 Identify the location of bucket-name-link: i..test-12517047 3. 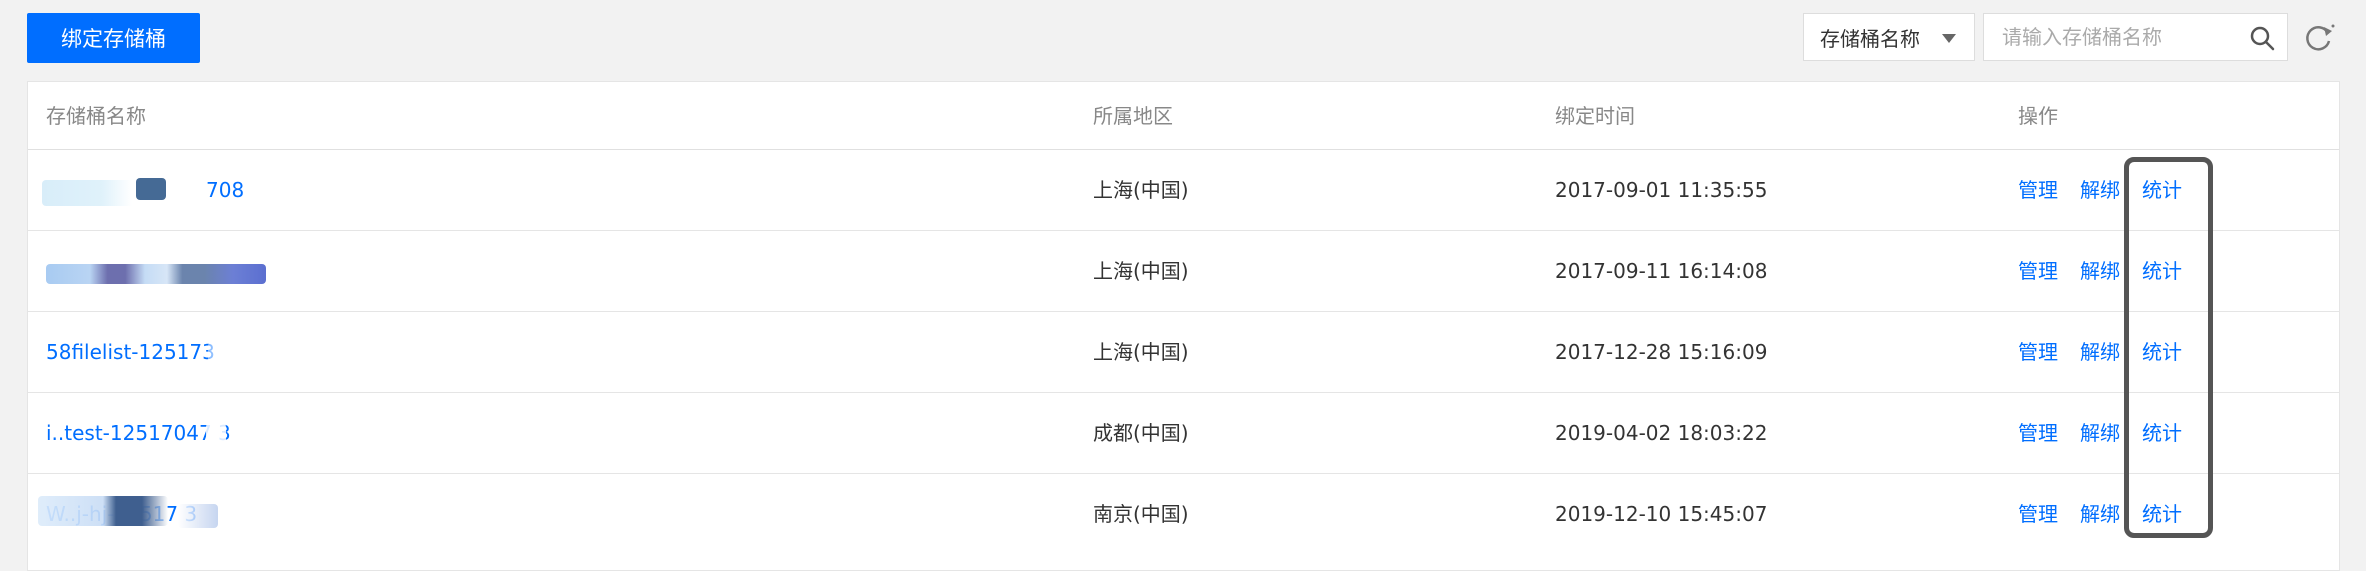
(138, 433).